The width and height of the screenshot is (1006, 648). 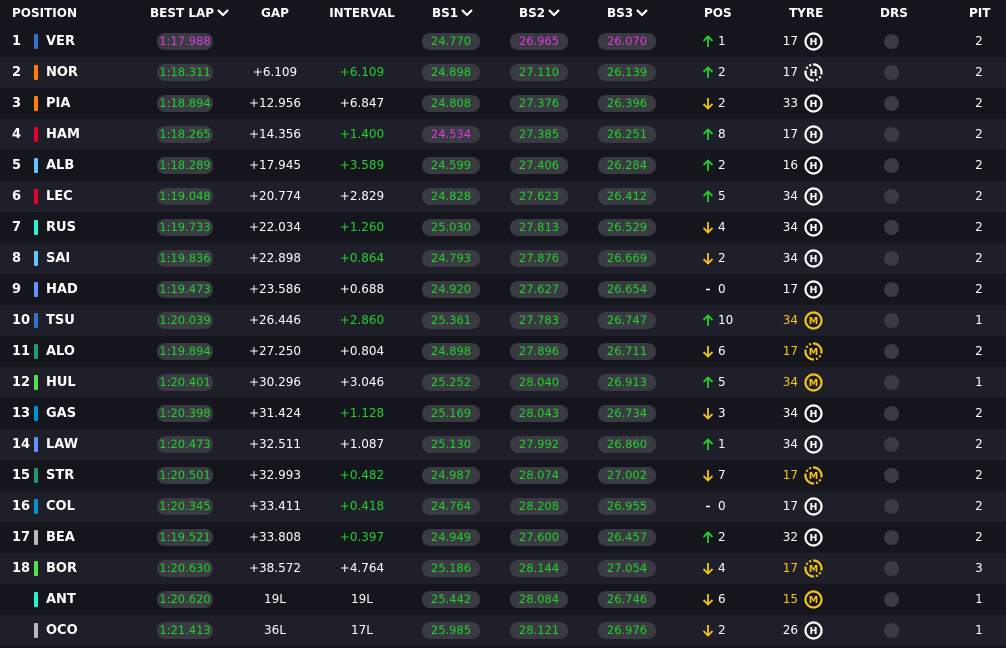 I want to click on driver-code: NOR, so click(x=62, y=72).